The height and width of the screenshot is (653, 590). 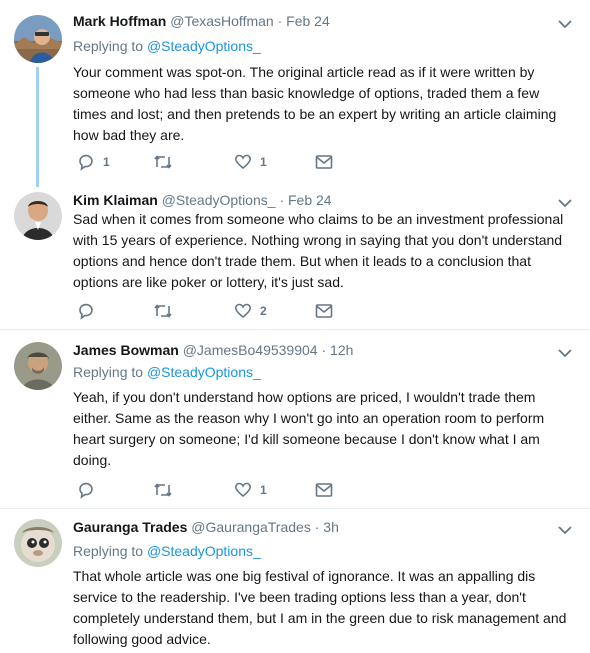 I want to click on tweet-actions: 1 1, so click(x=223, y=162).